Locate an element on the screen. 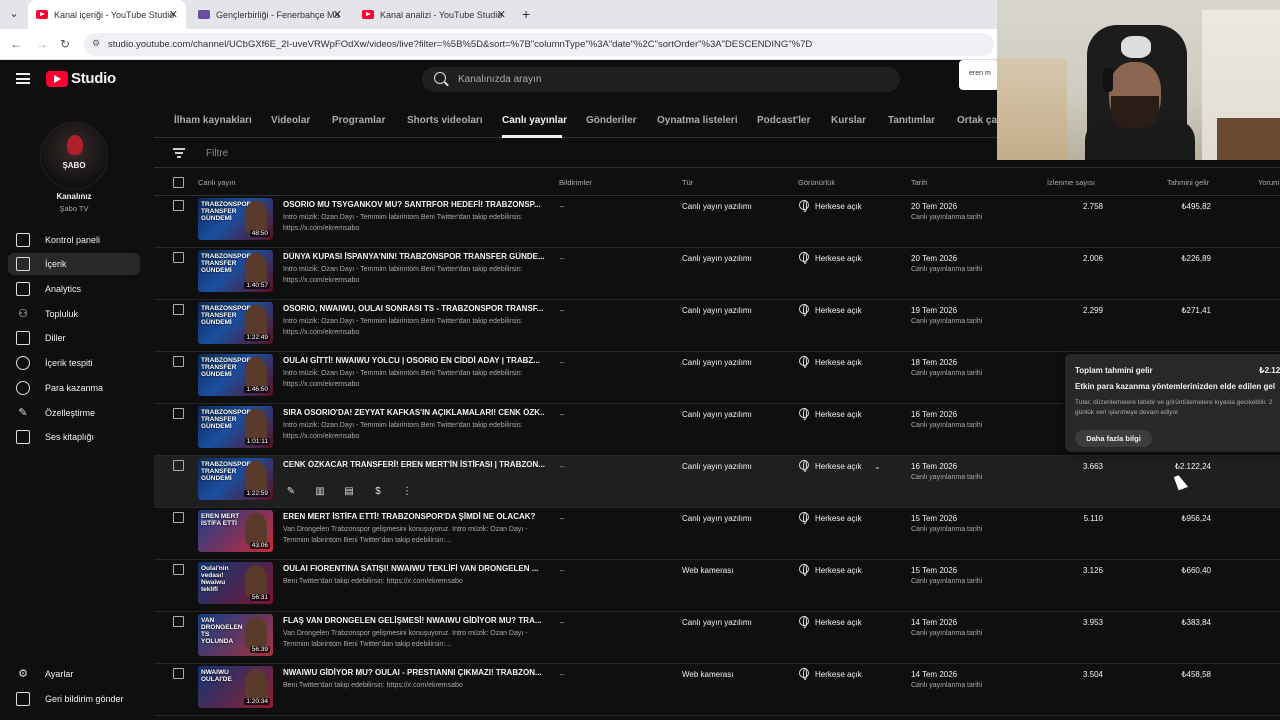 This screenshot has height=720, width=1280. monetization-icon: $ is located at coordinates (378, 492).